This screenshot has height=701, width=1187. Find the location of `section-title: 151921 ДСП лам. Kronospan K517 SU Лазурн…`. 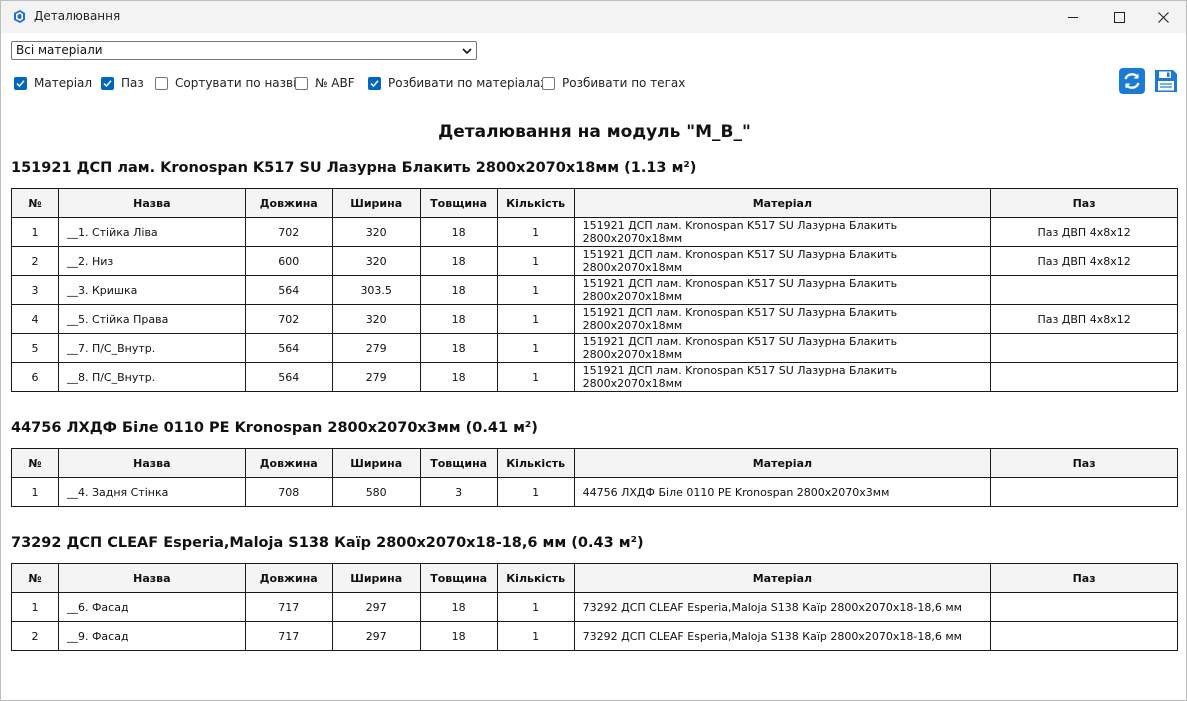

section-title: 151921 ДСП лам. Kronospan K517 SU Лазурн… is located at coordinates (354, 168).